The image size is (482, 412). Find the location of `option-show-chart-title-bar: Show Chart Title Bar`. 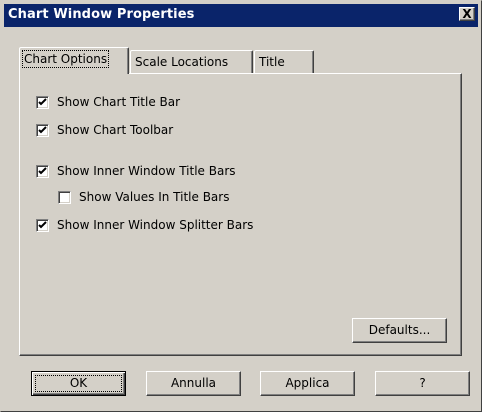

option-show-chart-title-bar: Show Chart Title Bar is located at coordinates (108, 102).